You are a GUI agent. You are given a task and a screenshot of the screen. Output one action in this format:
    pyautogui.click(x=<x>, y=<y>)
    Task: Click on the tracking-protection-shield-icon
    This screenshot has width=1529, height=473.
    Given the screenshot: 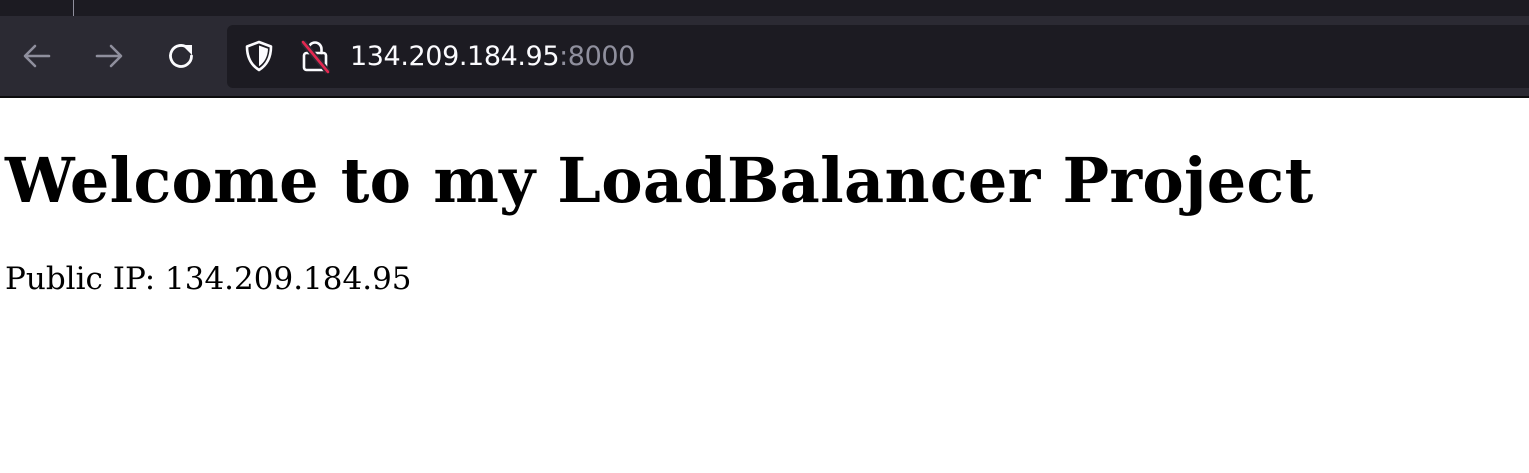 What is the action you would take?
    pyautogui.click(x=259, y=56)
    